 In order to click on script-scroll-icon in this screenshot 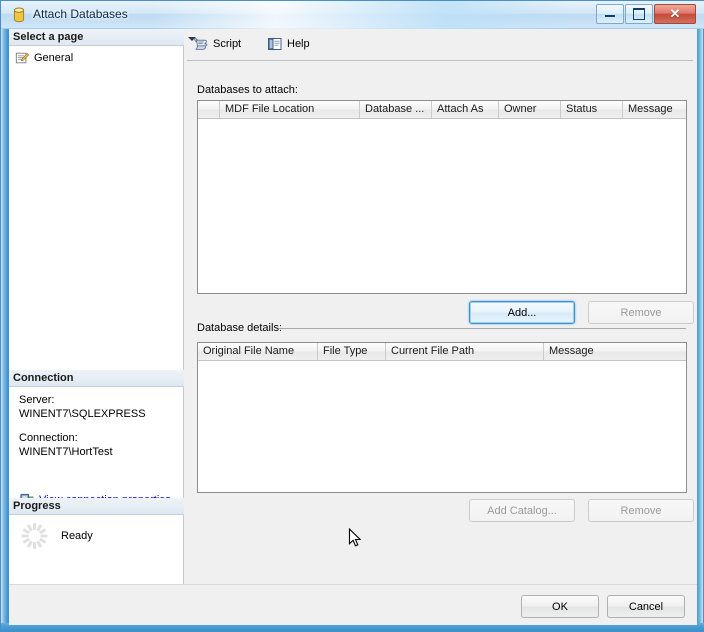, I will do `click(201, 44)`.